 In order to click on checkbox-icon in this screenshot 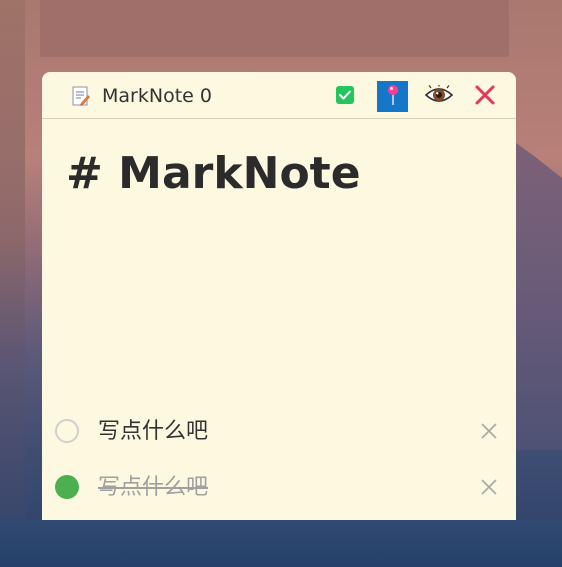, I will do `click(344, 96)`.